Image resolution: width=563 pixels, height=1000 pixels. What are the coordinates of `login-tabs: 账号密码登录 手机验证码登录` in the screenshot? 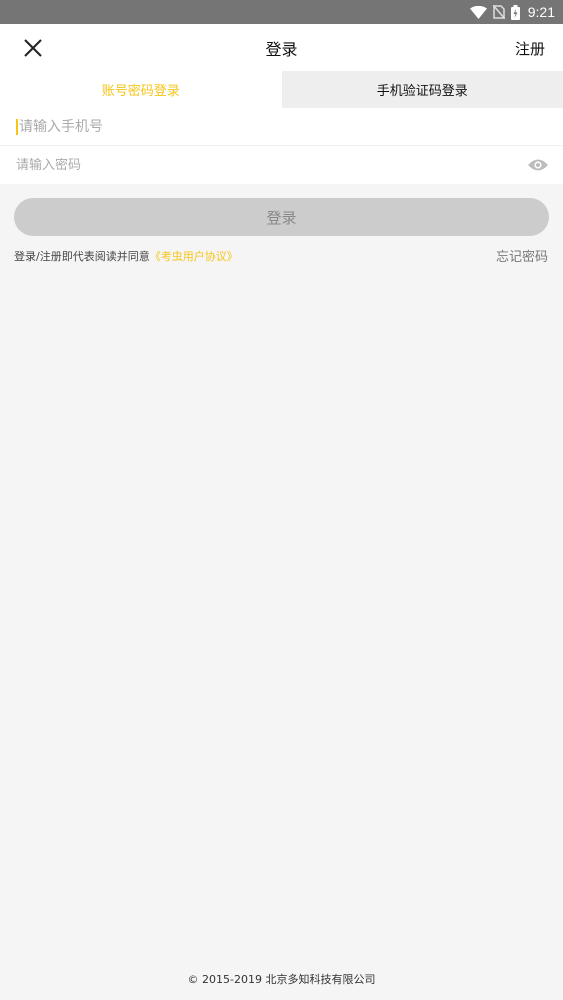 It's located at (281, 89).